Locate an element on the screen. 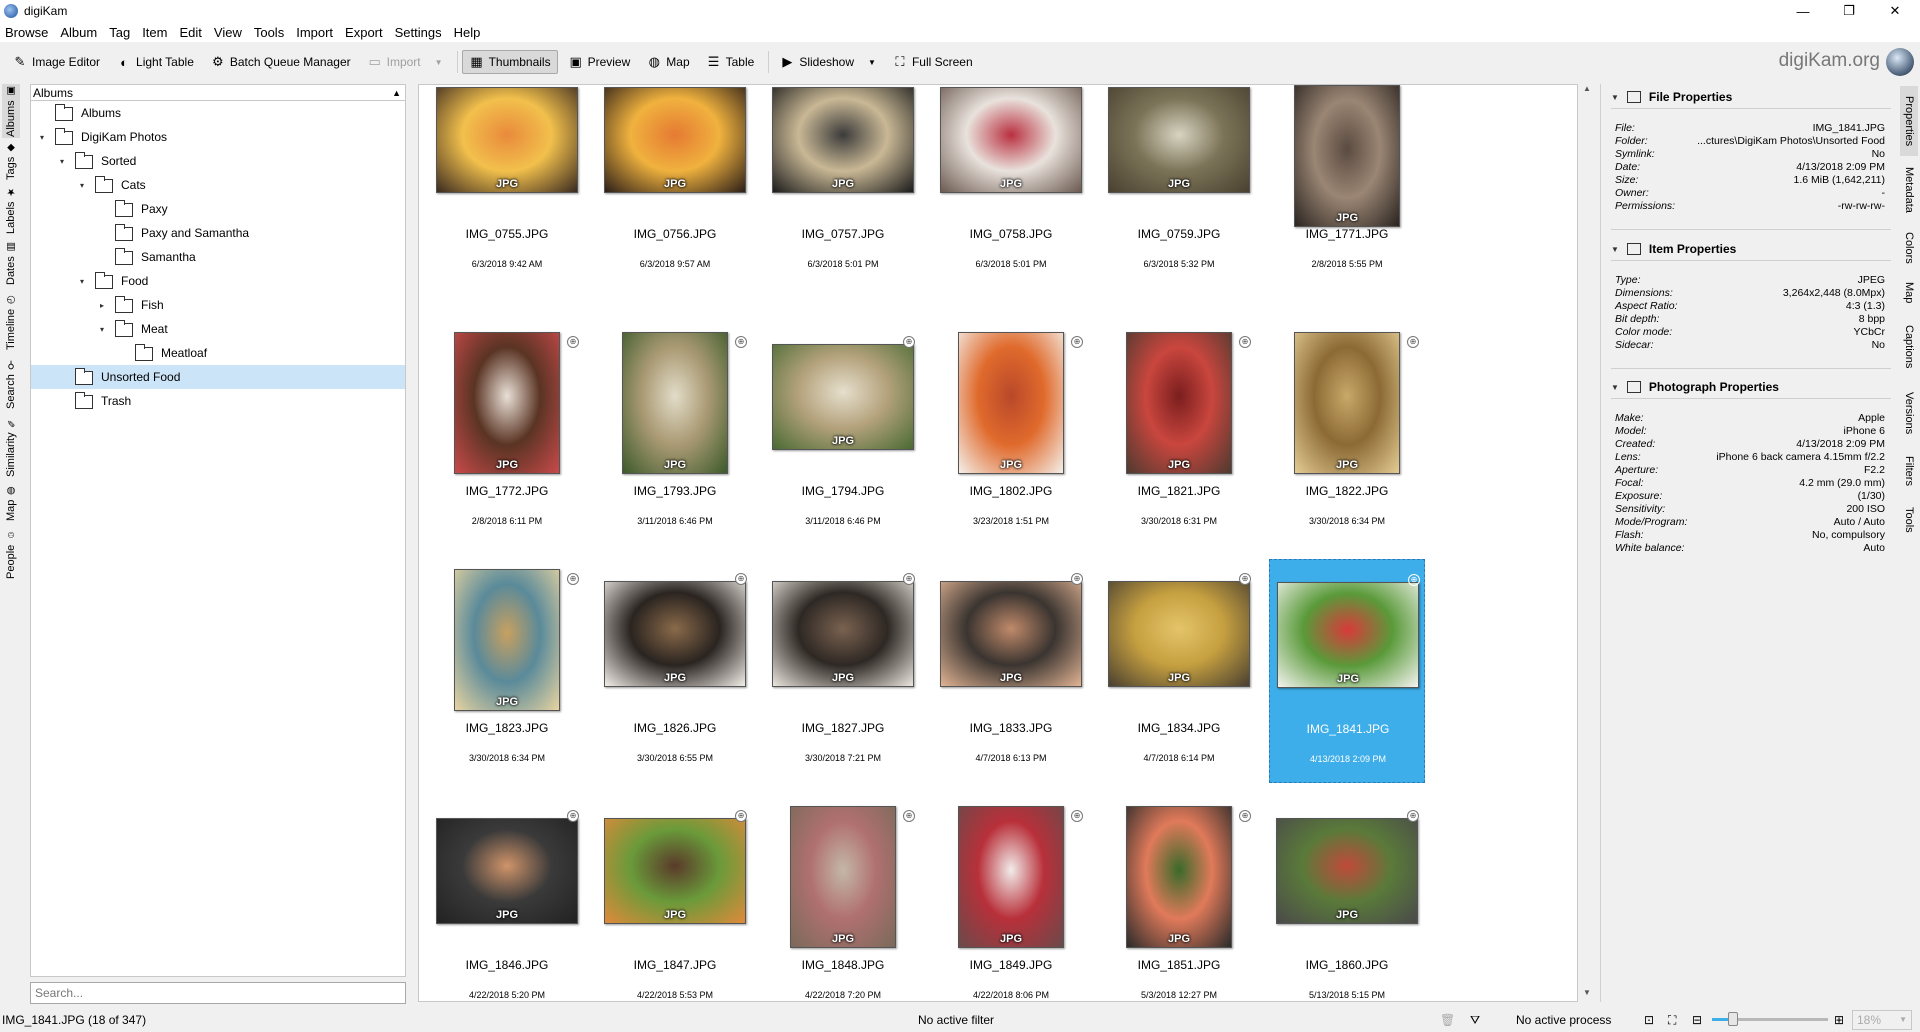  menu-album: Album is located at coordinates (78, 32).